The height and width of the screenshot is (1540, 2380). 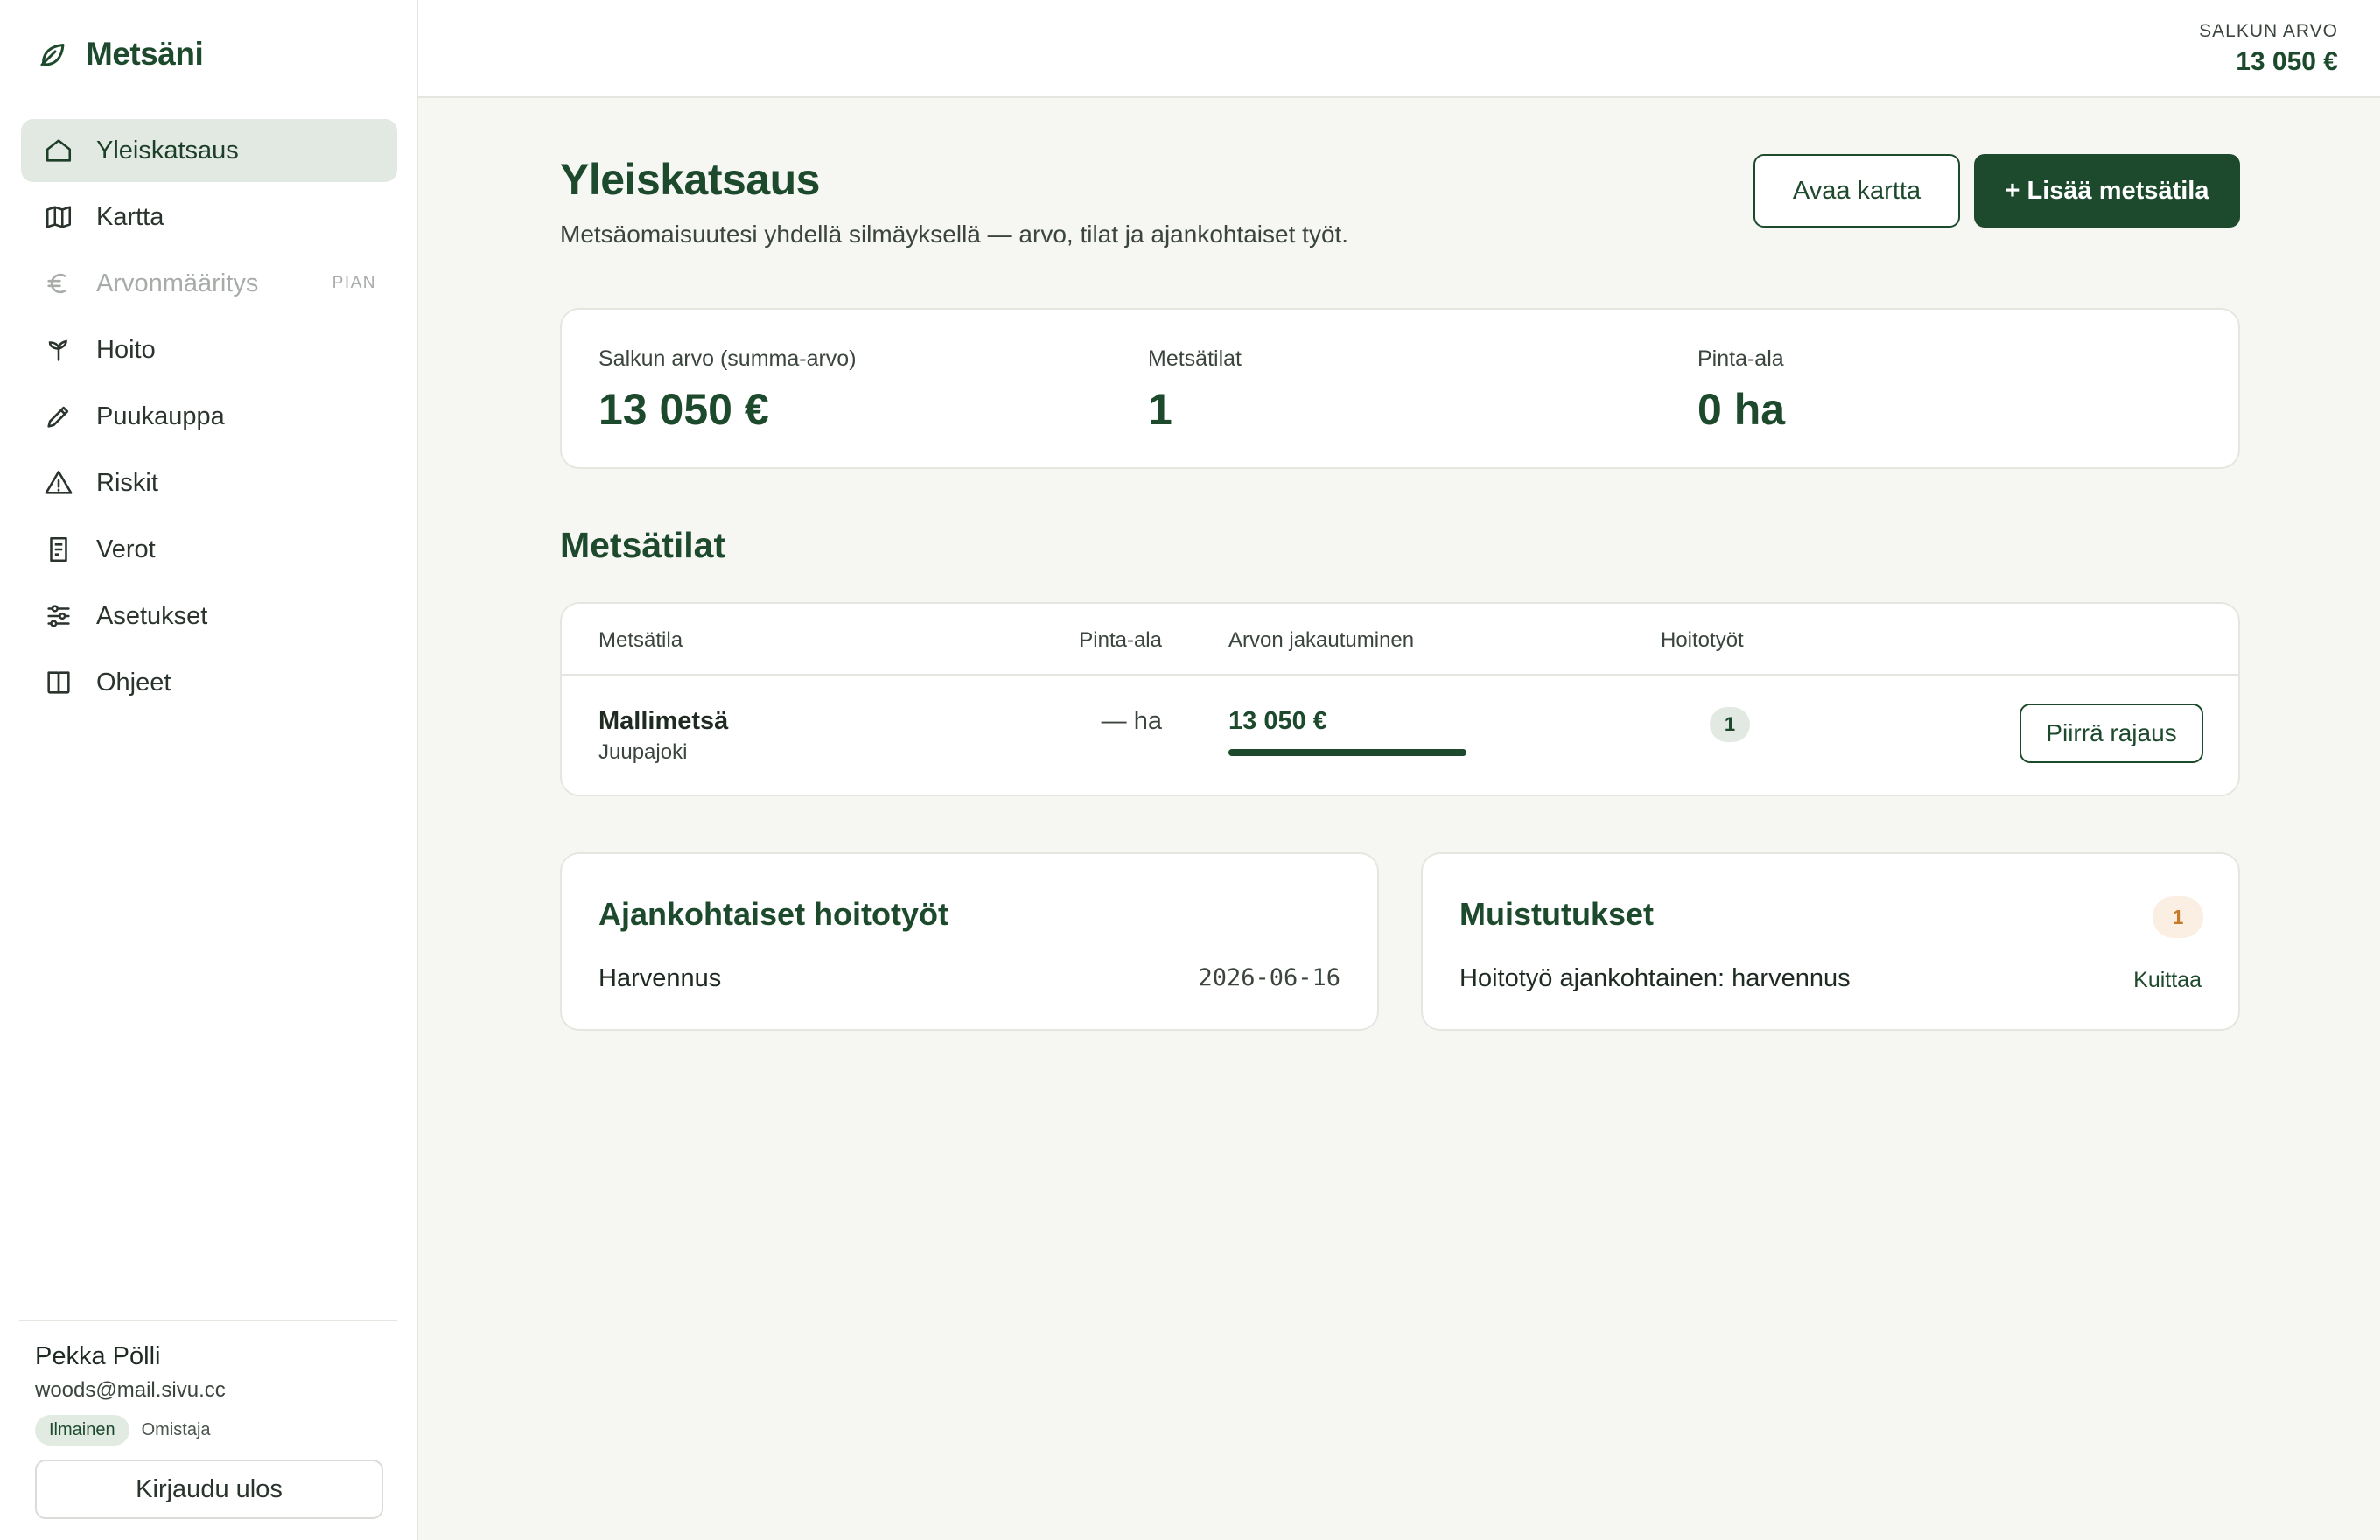 I want to click on stat-label: Metsätilat, so click(x=1195, y=358).